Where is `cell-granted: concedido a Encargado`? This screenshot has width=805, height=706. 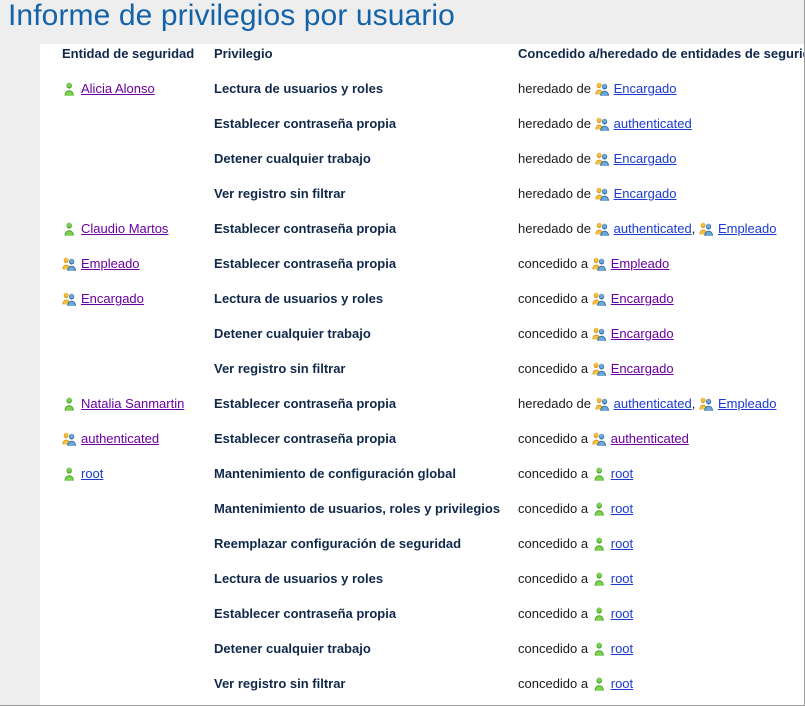 cell-granted: concedido a Encargado is located at coordinates (661, 334).